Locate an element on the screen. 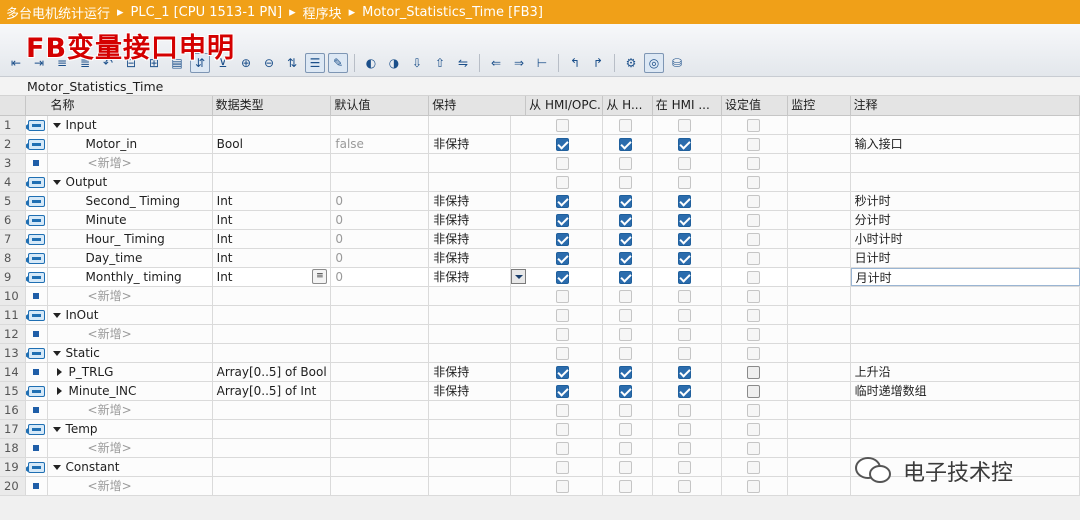  header-data-type: 数据类型 is located at coordinates (272, 105).